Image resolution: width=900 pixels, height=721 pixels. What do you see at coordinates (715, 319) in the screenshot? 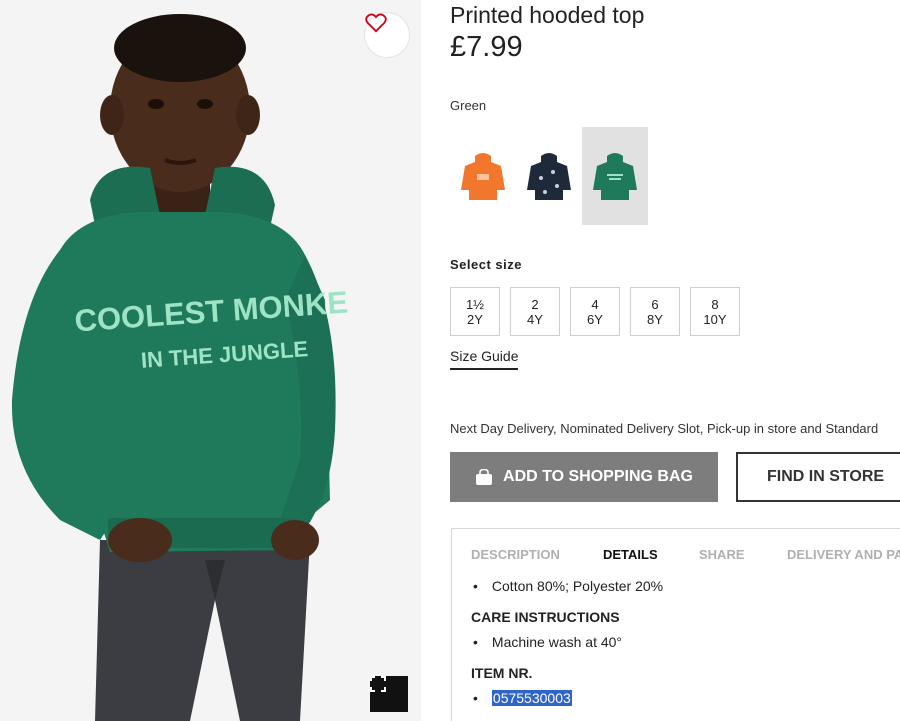
I see `size-year-label: 10Y` at bounding box center [715, 319].